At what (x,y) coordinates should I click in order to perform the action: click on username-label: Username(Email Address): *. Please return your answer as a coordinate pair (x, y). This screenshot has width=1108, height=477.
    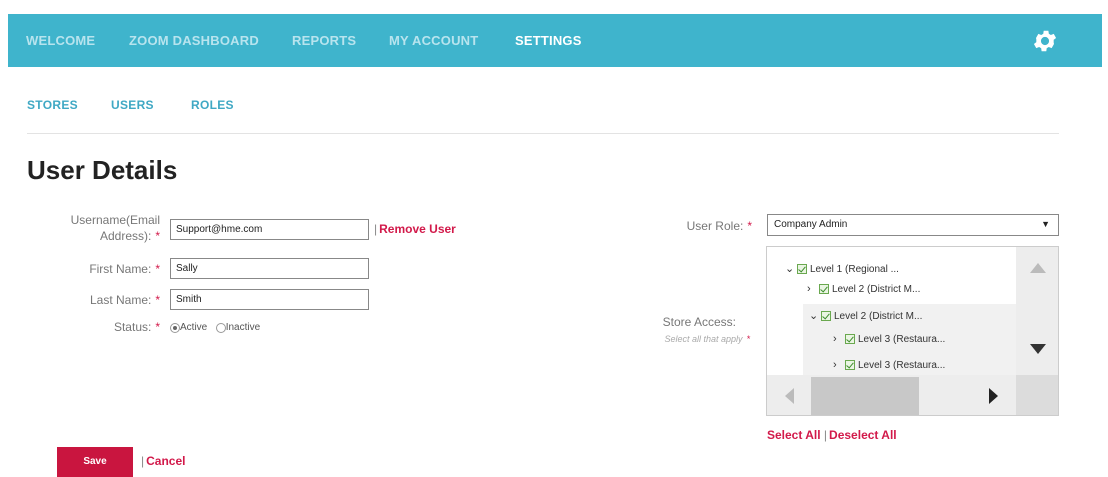
    Looking at the image, I should click on (90, 228).